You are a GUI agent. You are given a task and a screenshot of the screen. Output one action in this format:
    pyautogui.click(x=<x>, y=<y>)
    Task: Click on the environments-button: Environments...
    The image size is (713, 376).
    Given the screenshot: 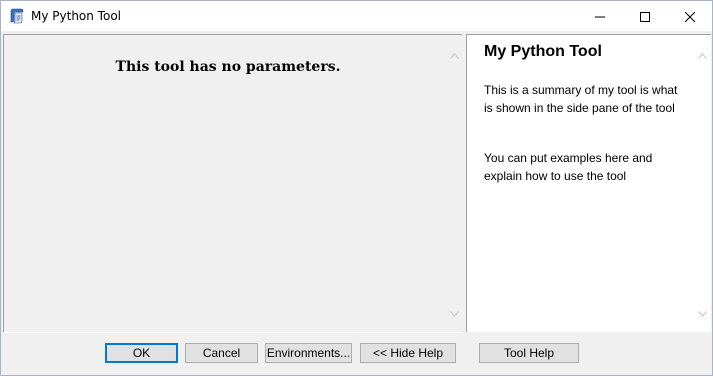 What is the action you would take?
    pyautogui.click(x=308, y=353)
    